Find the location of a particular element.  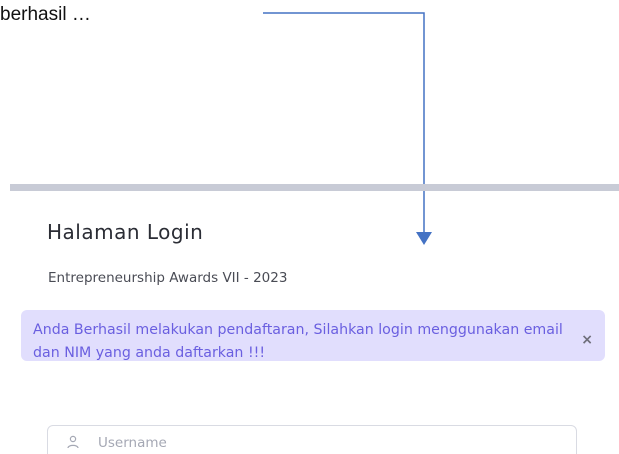

annotation-arrow-line is located at coordinates (344, 122).